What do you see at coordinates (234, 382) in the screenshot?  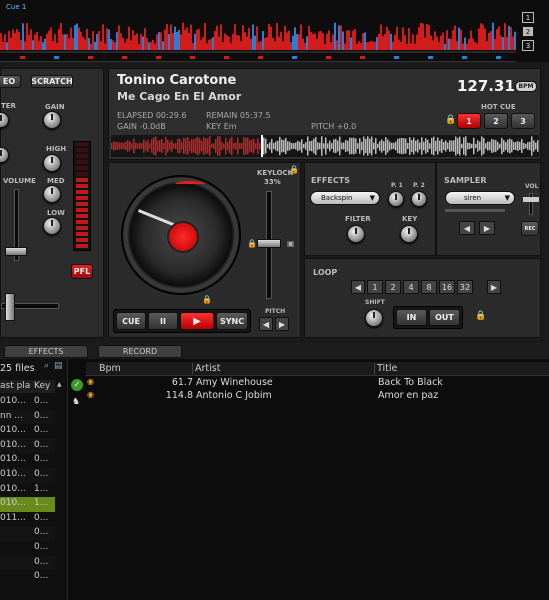 I see `artist-cell: Amy Winehouse` at bounding box center [234, 382].